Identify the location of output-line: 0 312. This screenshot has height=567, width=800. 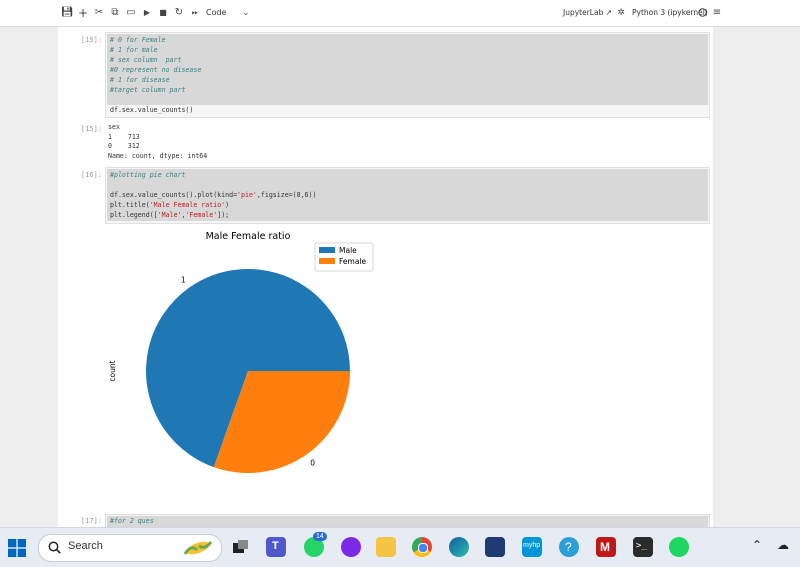
(124, 146).